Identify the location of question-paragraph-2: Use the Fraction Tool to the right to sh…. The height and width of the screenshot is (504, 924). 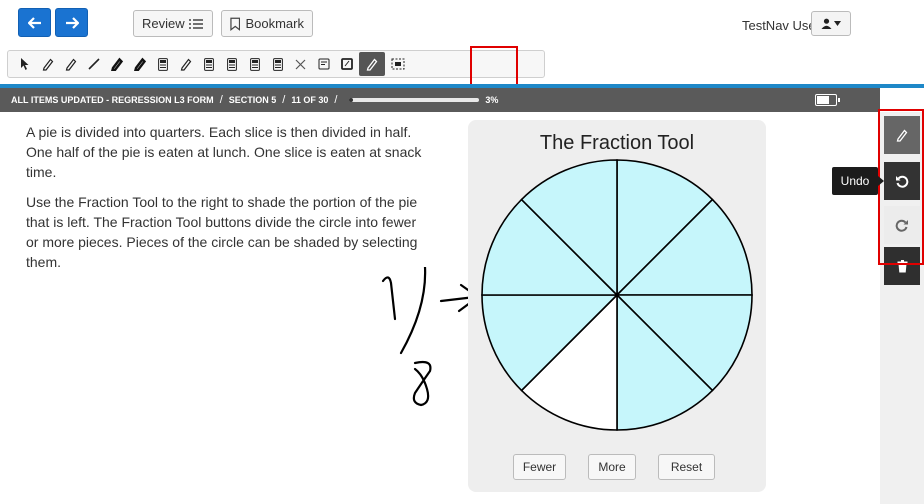
(222, 232).